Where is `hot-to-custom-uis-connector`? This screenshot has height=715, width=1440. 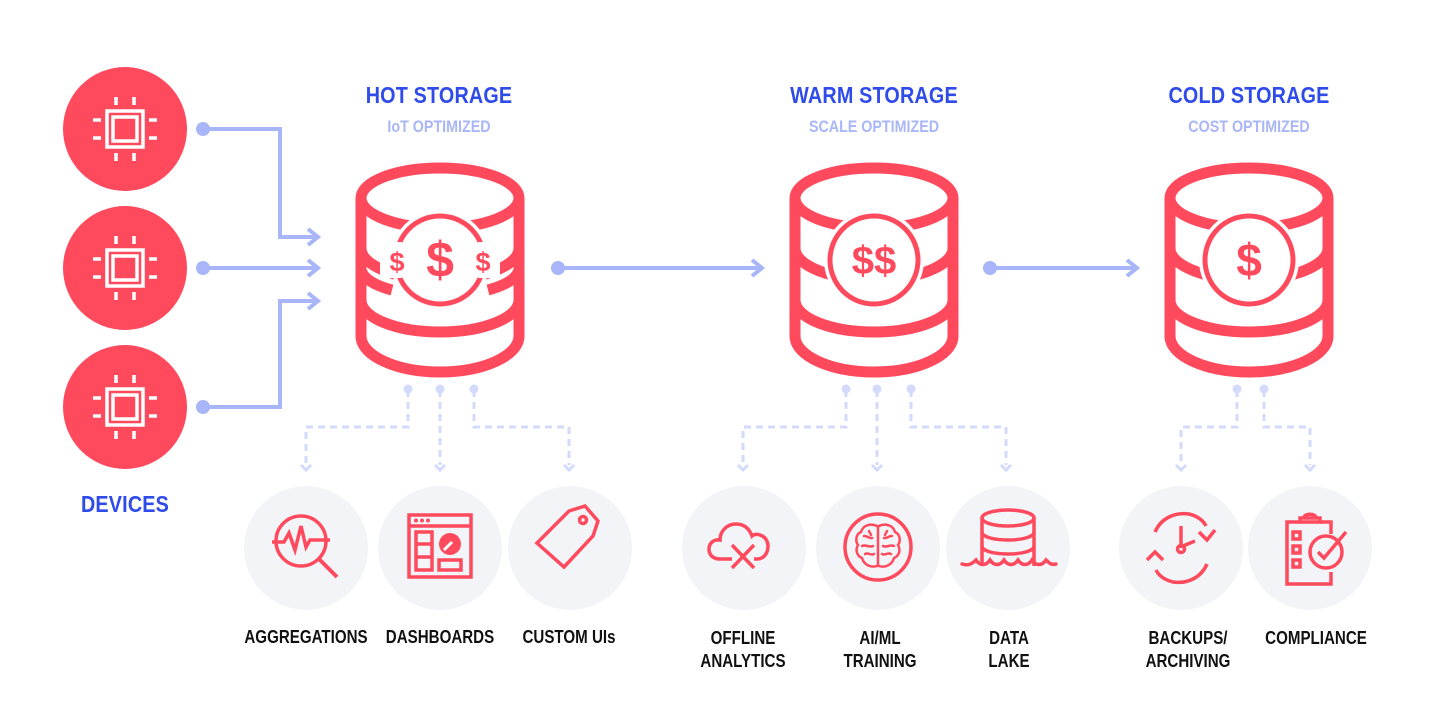 hot-to-custom-uis-connector is located at coordinates (521, 427).